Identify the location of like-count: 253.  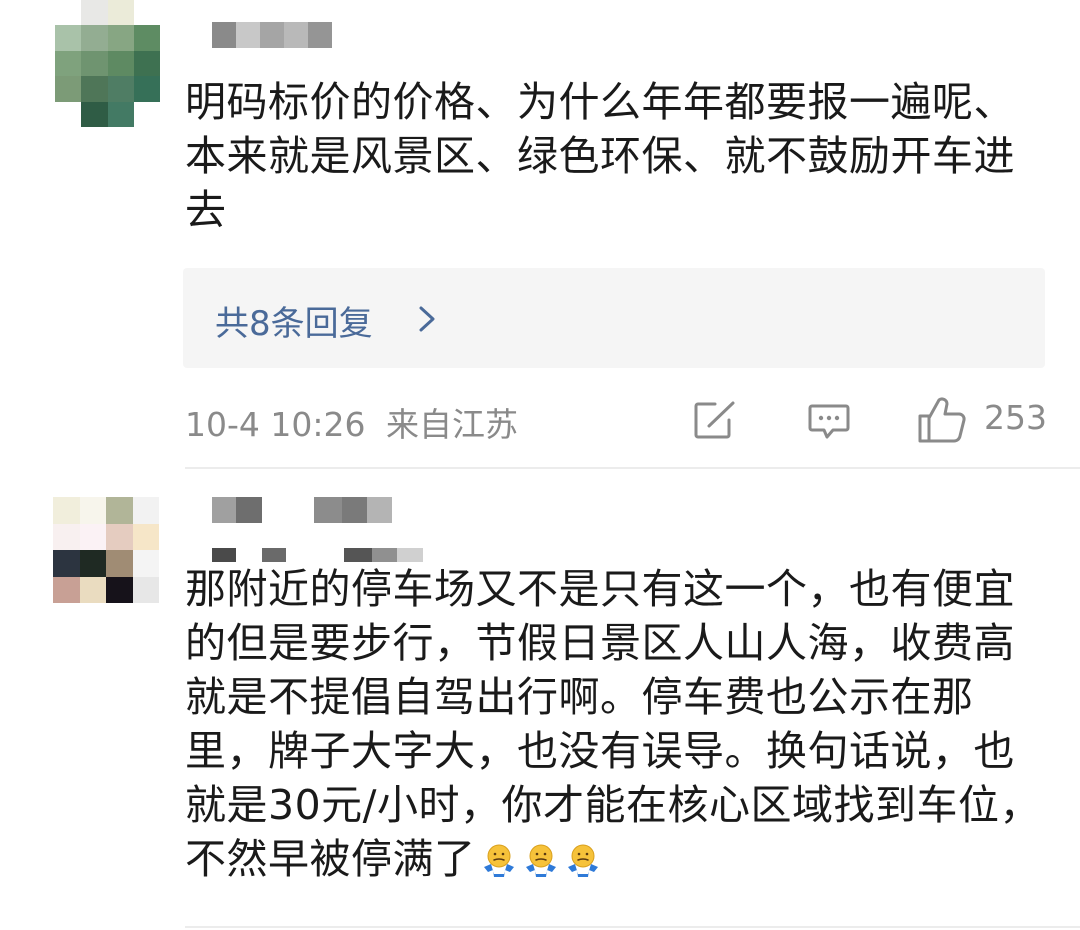
(1015, 417).